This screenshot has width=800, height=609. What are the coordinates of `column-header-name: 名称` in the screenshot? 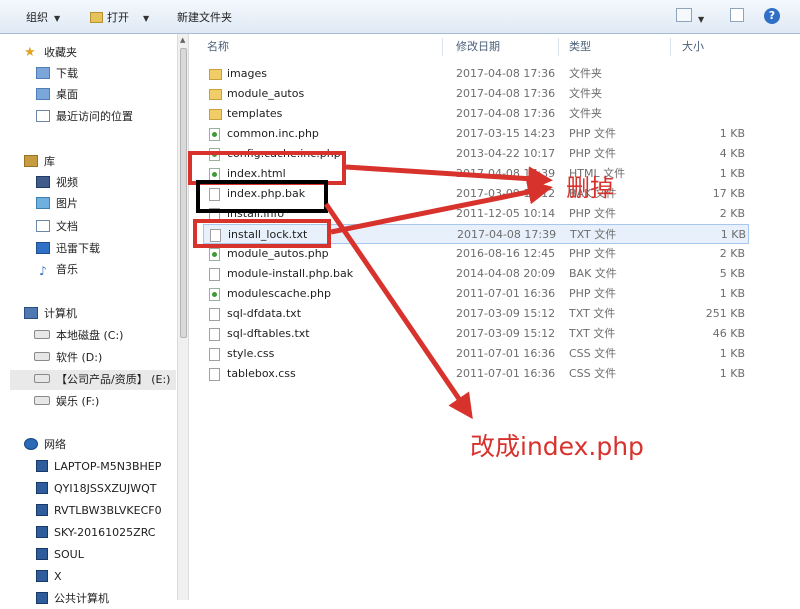 It's located at (218, 47).